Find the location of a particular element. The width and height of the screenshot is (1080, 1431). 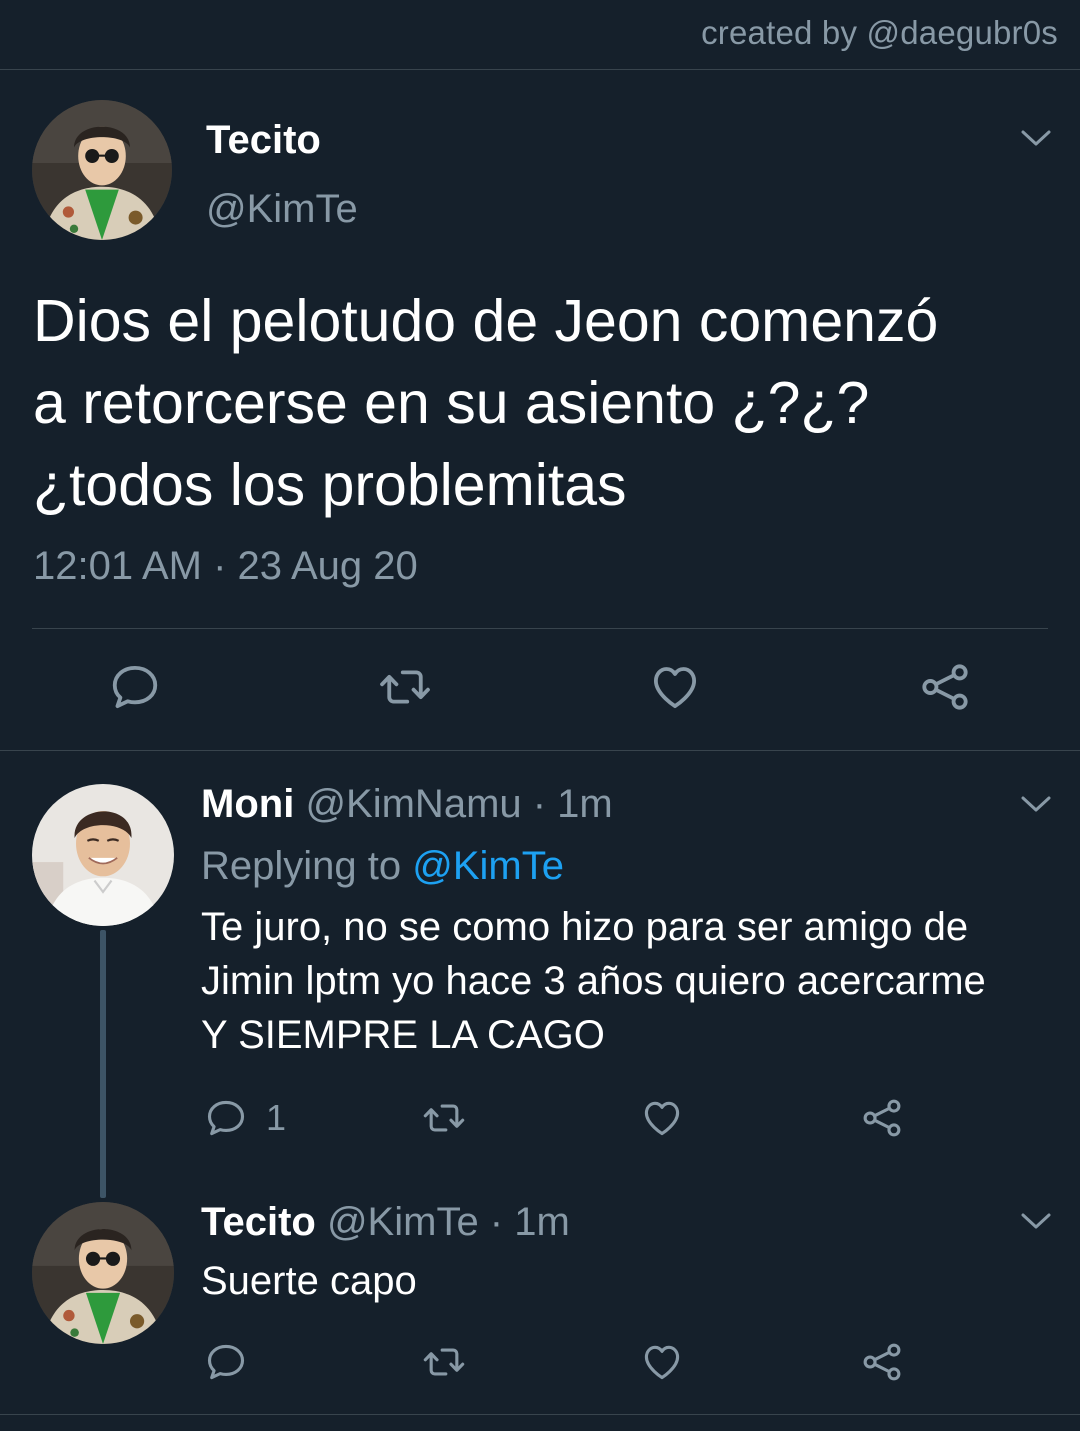

creator-credit: created by @daegubr0s is located at coordinates (879, 32).